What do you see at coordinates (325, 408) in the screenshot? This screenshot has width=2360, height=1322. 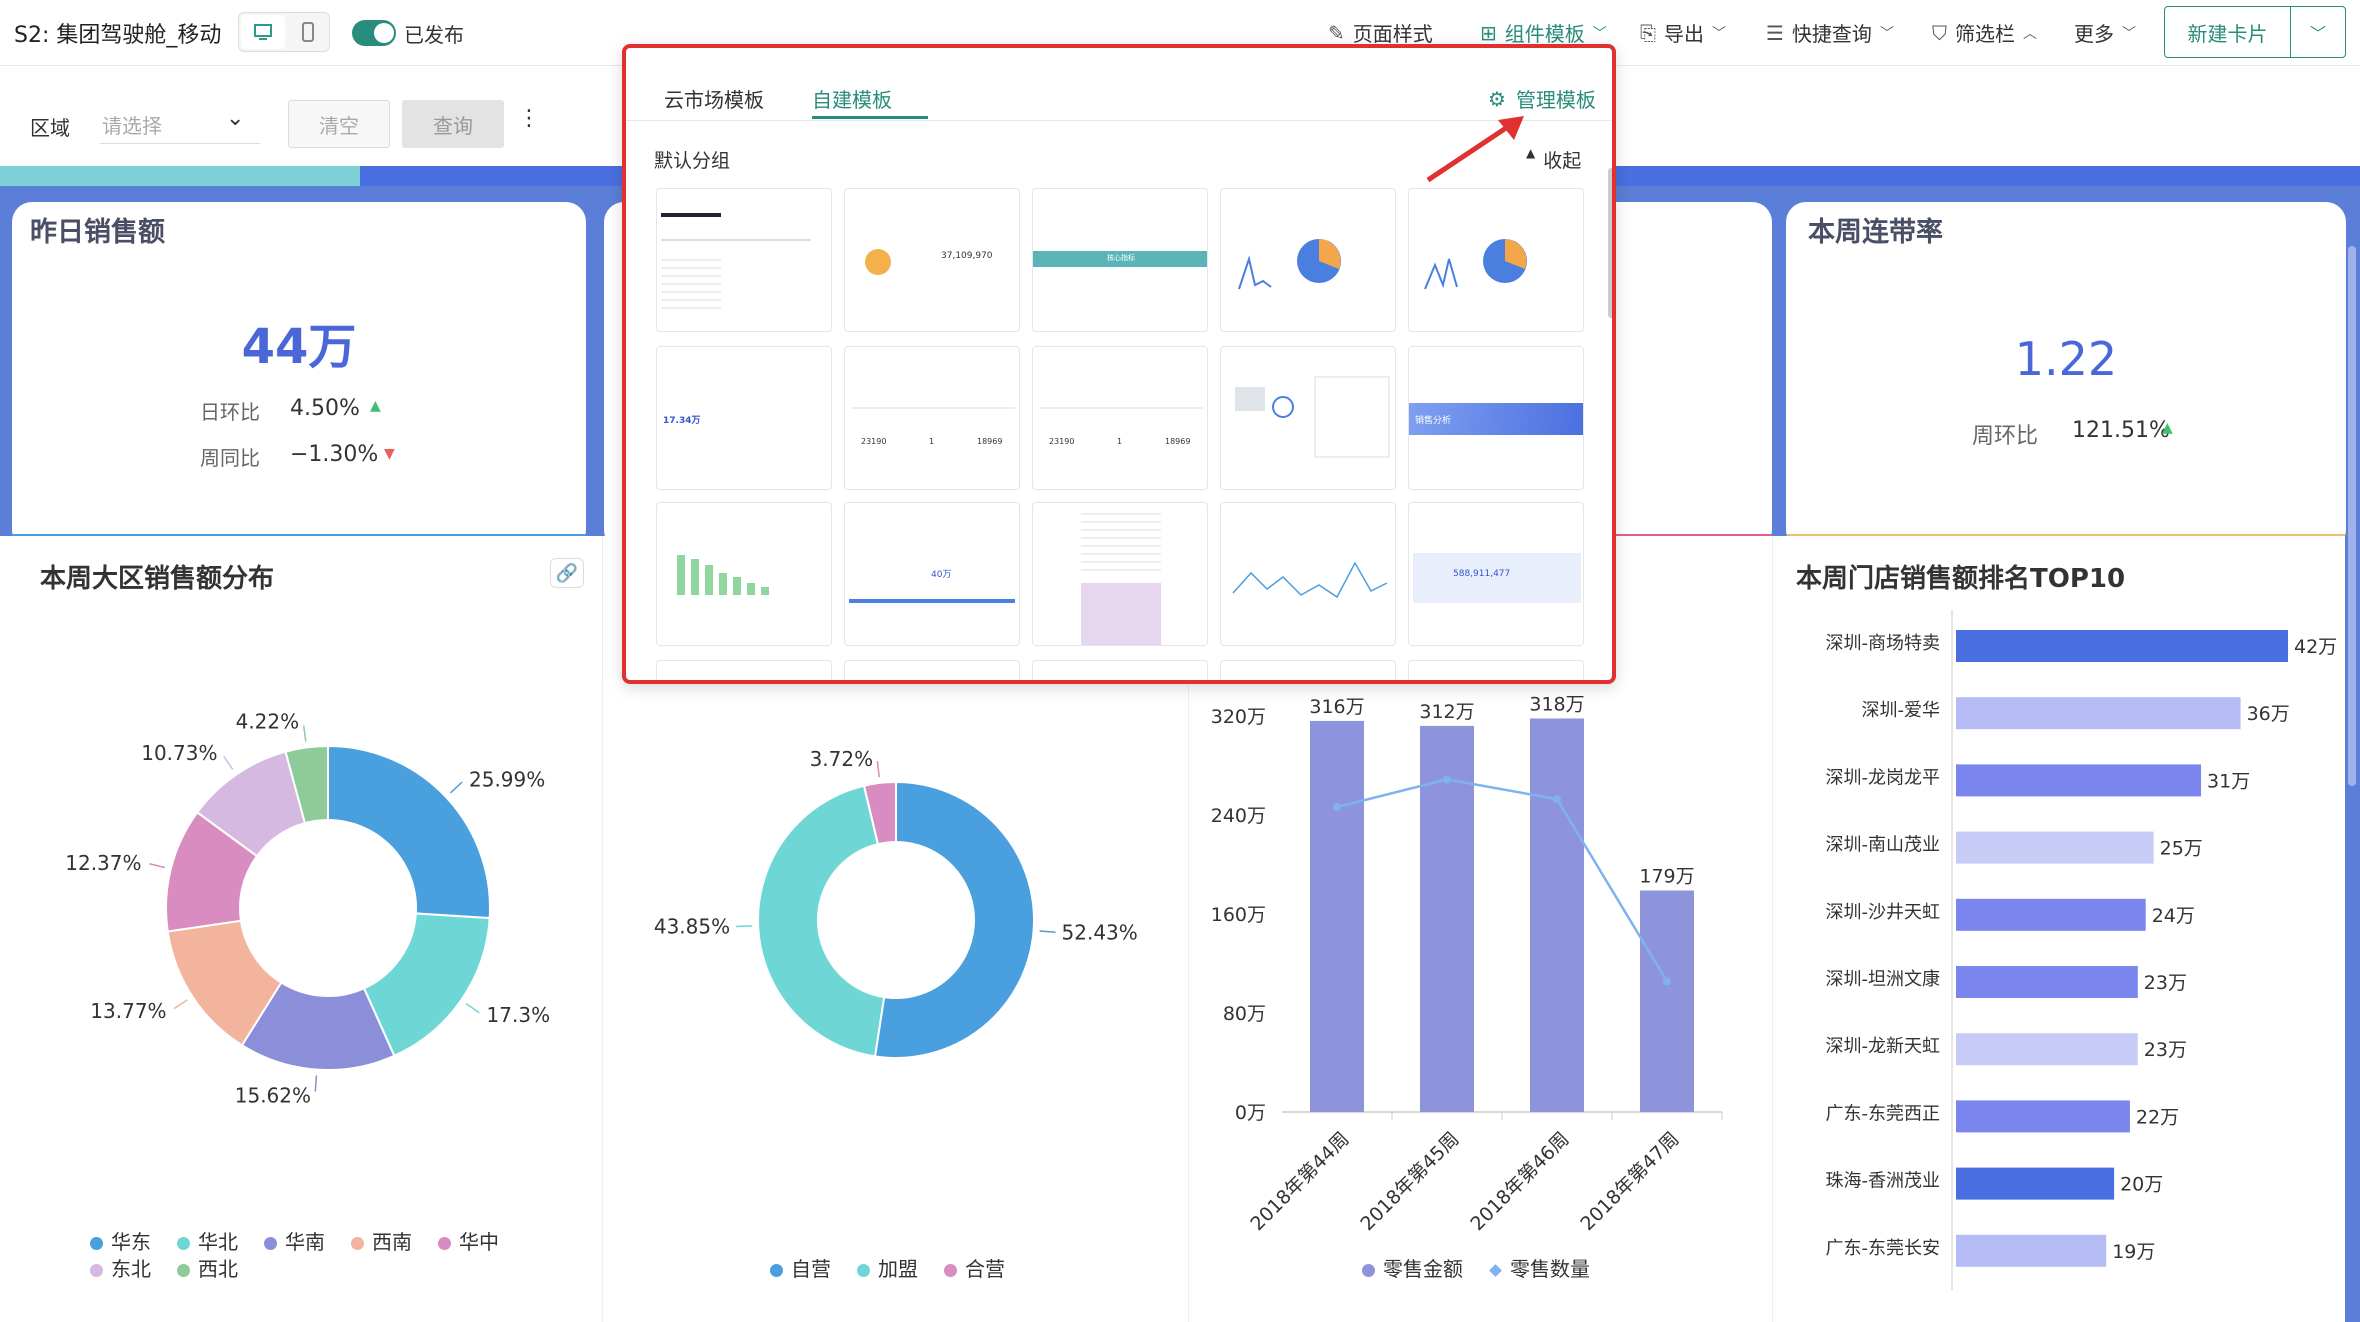 I see `kpi-metric-value: 4.50%` at bounding box center [325, 408].